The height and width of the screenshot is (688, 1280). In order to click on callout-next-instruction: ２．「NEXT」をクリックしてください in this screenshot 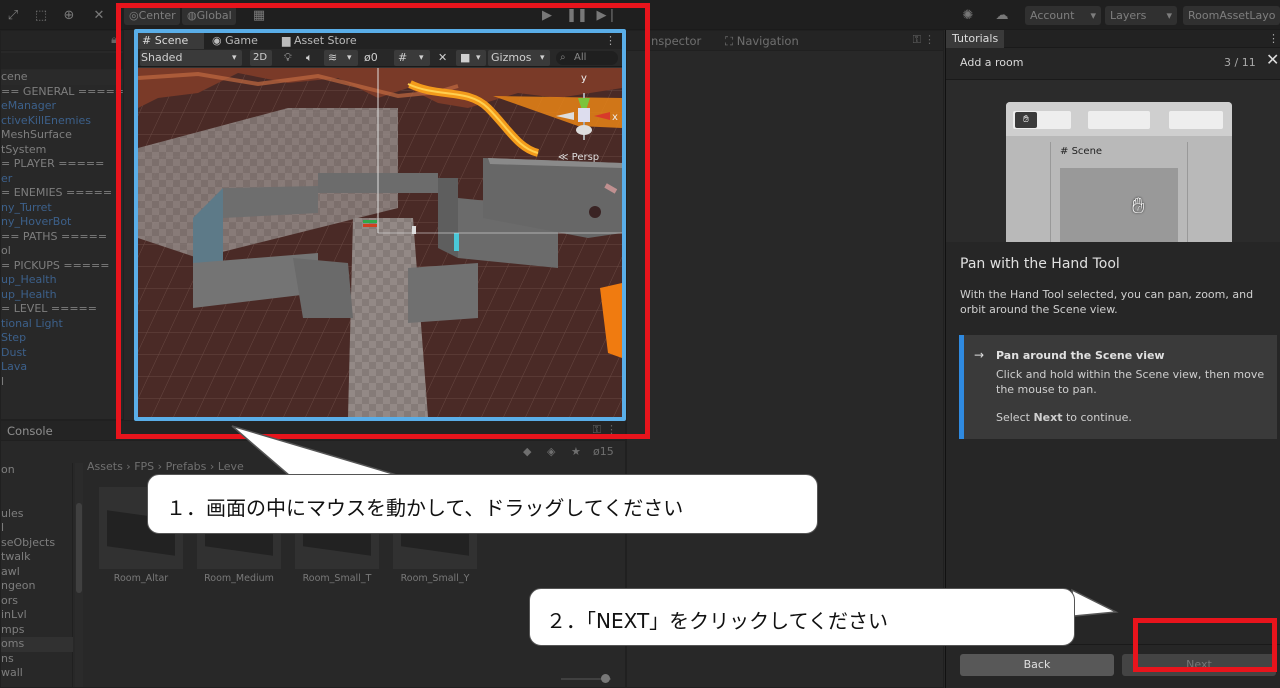, I will do `click(802, 617)`.